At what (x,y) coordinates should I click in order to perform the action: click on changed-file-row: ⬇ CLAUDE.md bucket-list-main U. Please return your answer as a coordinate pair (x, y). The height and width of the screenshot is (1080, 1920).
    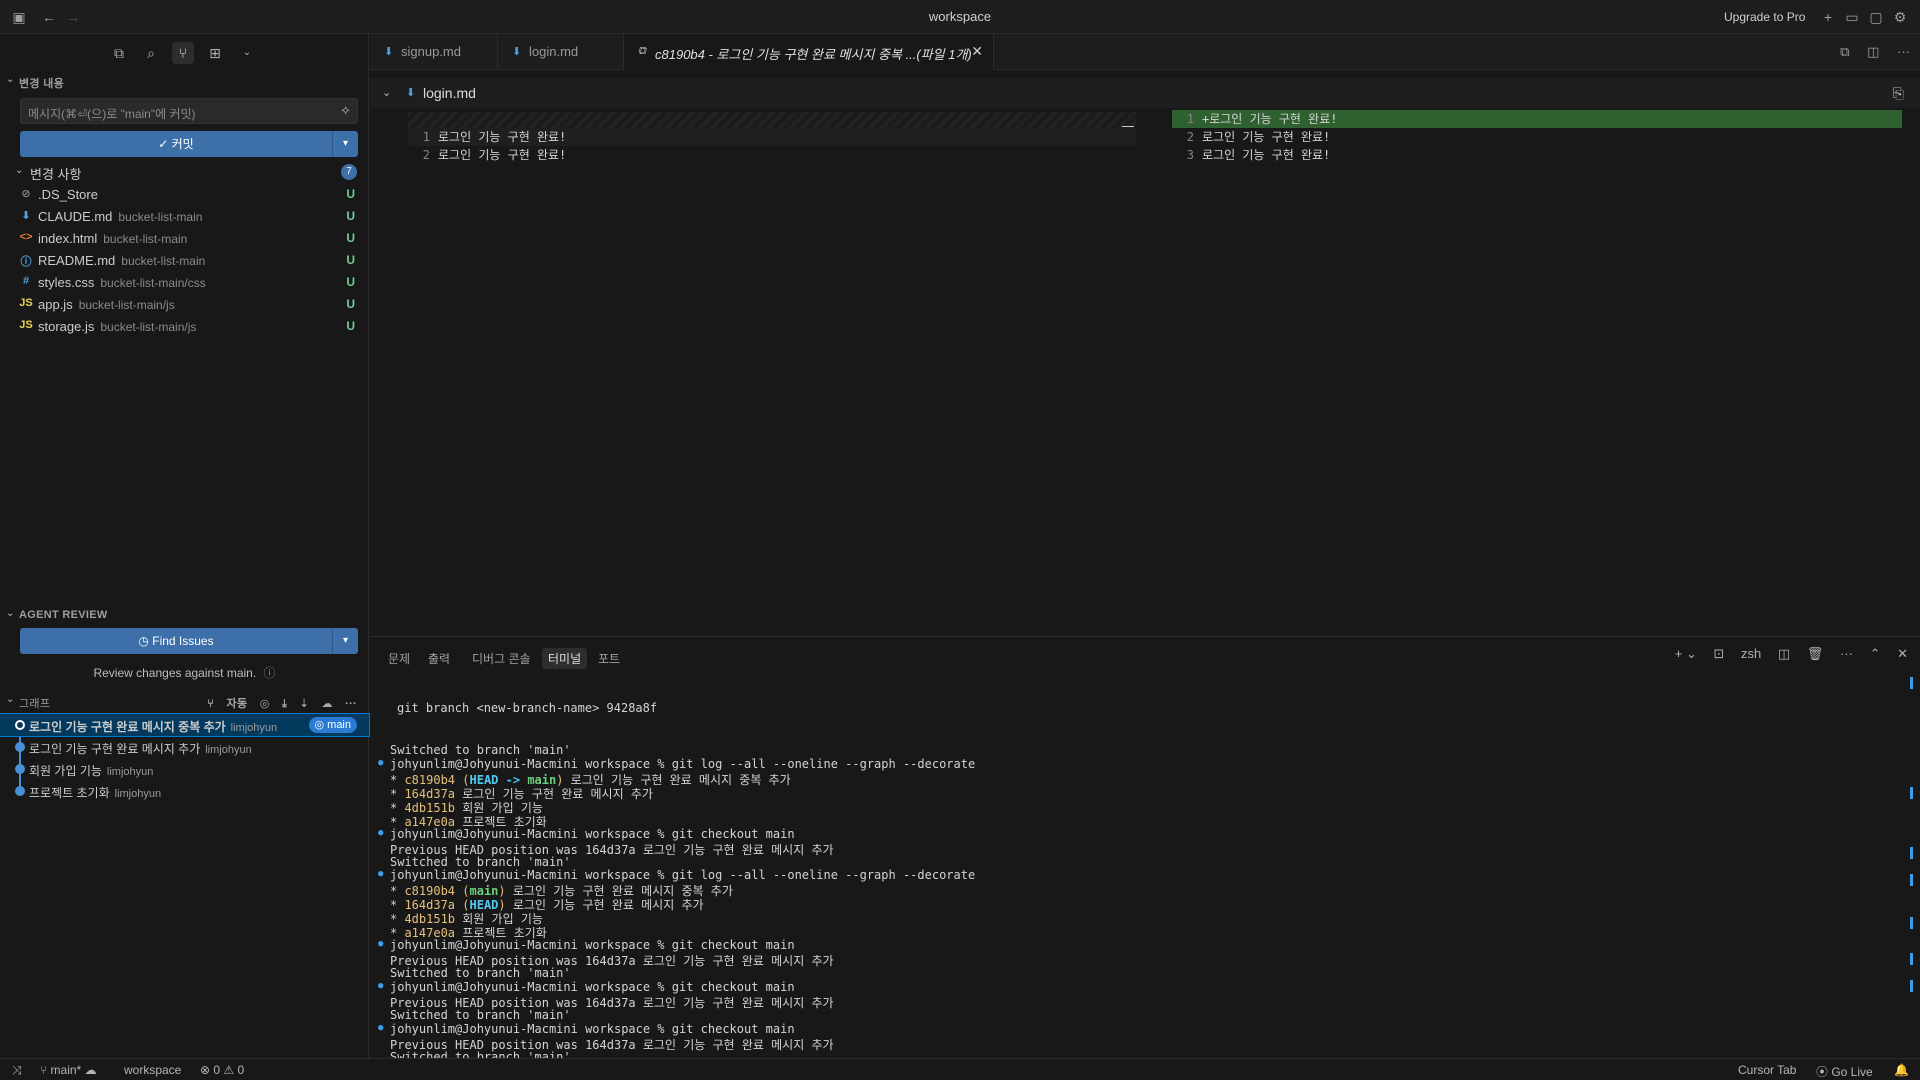
    Looking at the image, I should click on (184, 216).